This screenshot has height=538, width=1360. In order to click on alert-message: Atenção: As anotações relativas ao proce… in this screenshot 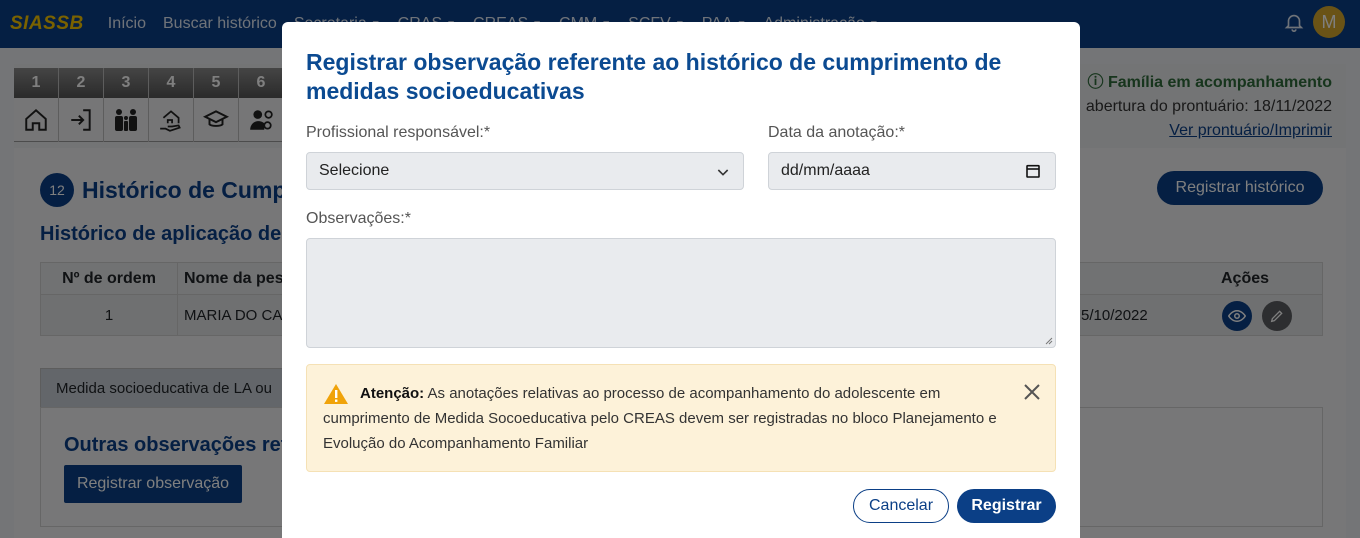, I will do `click(663, 418)`.